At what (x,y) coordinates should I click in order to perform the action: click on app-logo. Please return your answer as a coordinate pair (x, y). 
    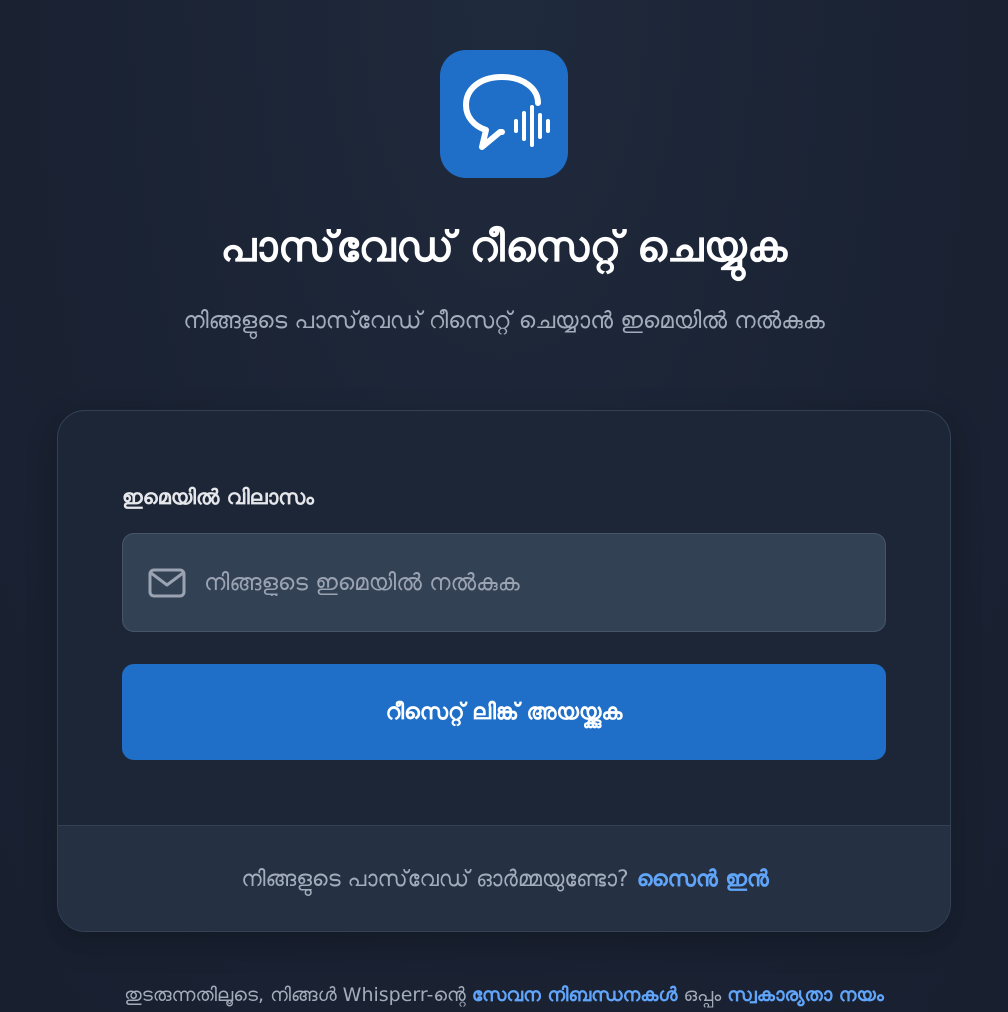
    Looking at the image, I should click on (504, 114).